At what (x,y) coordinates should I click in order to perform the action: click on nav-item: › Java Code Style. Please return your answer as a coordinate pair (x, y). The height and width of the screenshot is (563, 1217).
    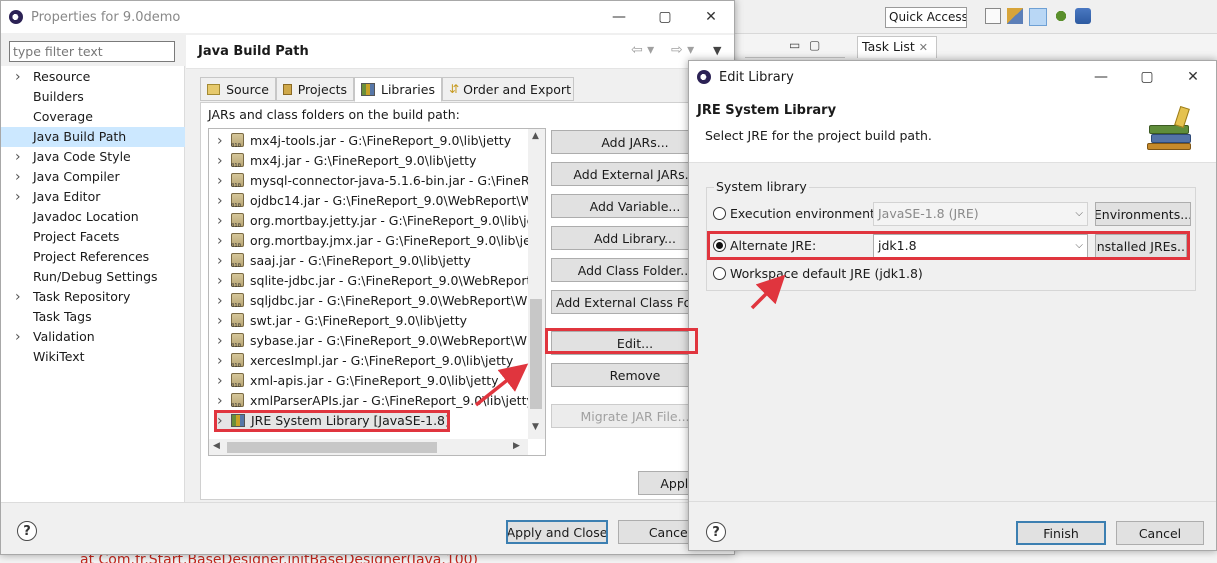
    Looking at the image, I should click on (93, 157).